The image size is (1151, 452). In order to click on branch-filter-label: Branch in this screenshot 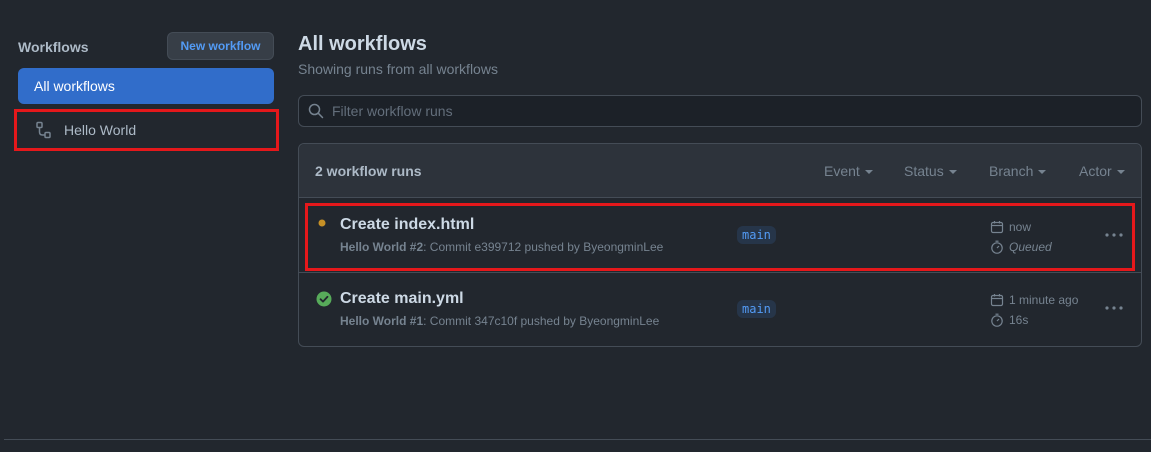, I will do `click(1011, 171)`.